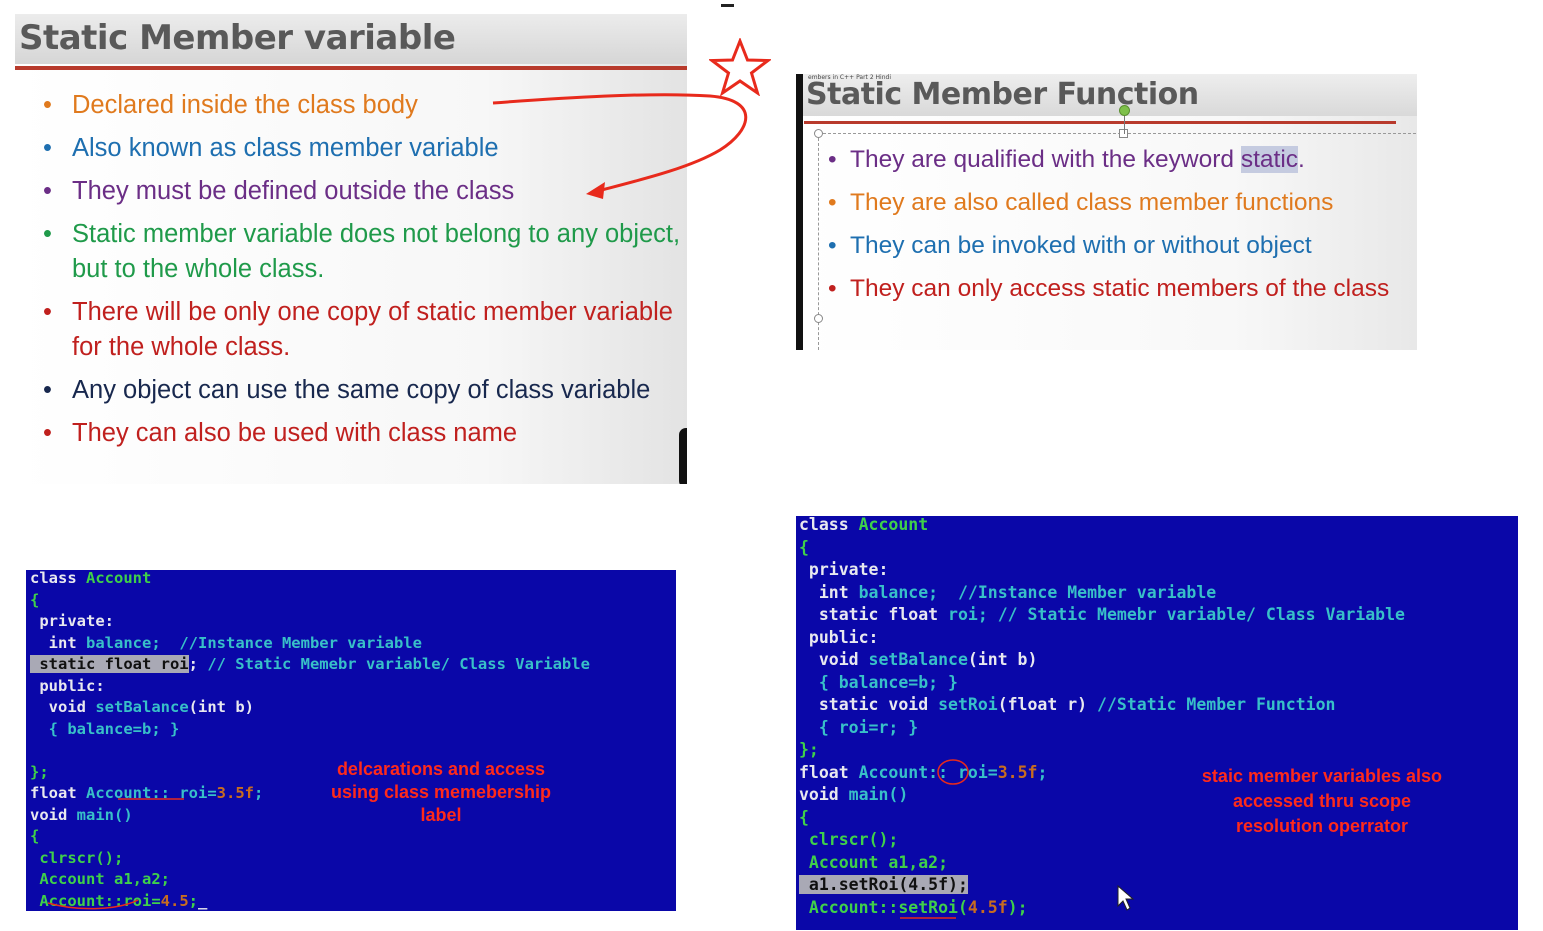 The image size is (1543, 931). I want to click on bullet-text: They are qualified with the keyword, so click(1045, 159).